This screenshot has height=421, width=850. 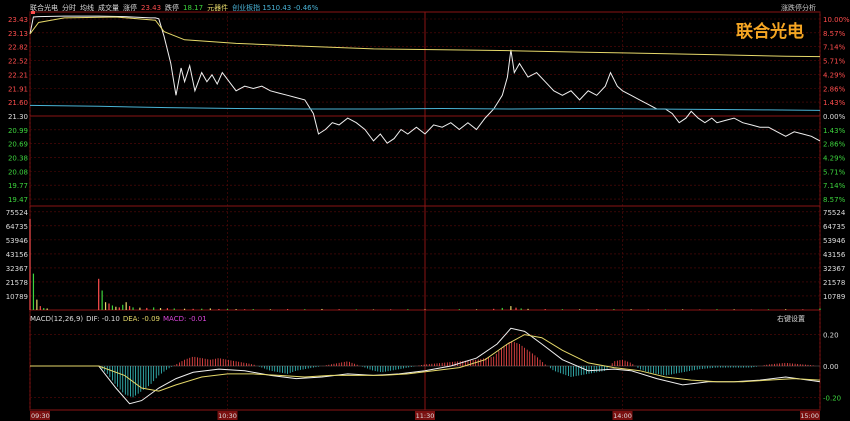 What do you see at coordinates (18, 89) in the screenshot?
I see `price-tick-label: 21.91` at bounding box center [18, 89].